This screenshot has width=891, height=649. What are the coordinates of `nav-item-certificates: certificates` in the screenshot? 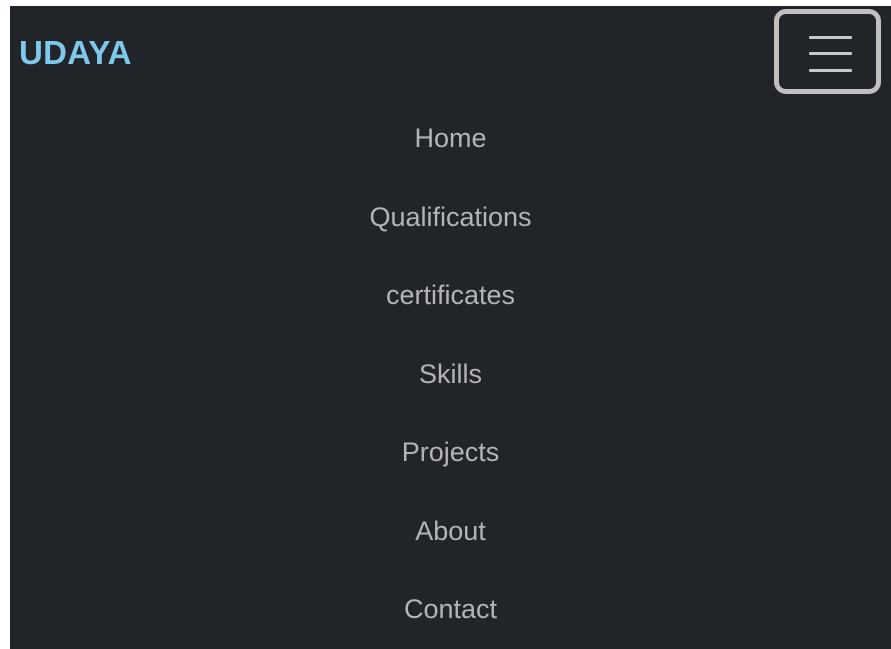 It's located at (450, 295).